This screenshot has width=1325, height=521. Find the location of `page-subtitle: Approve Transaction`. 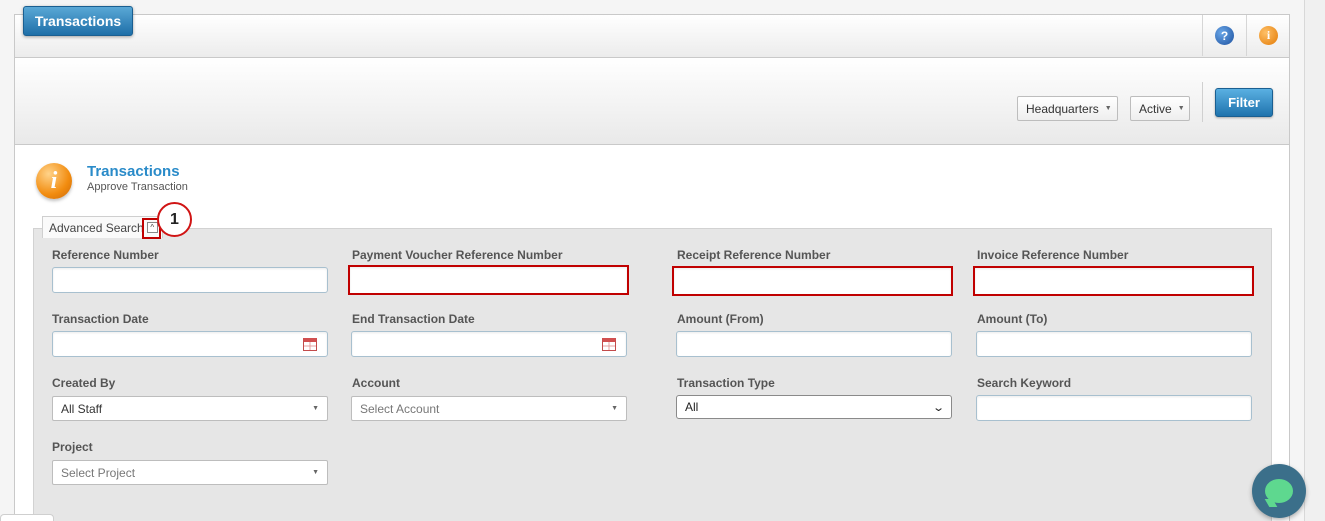

page-subtitle: Approve Transaction is located at coordinates (137, 187).